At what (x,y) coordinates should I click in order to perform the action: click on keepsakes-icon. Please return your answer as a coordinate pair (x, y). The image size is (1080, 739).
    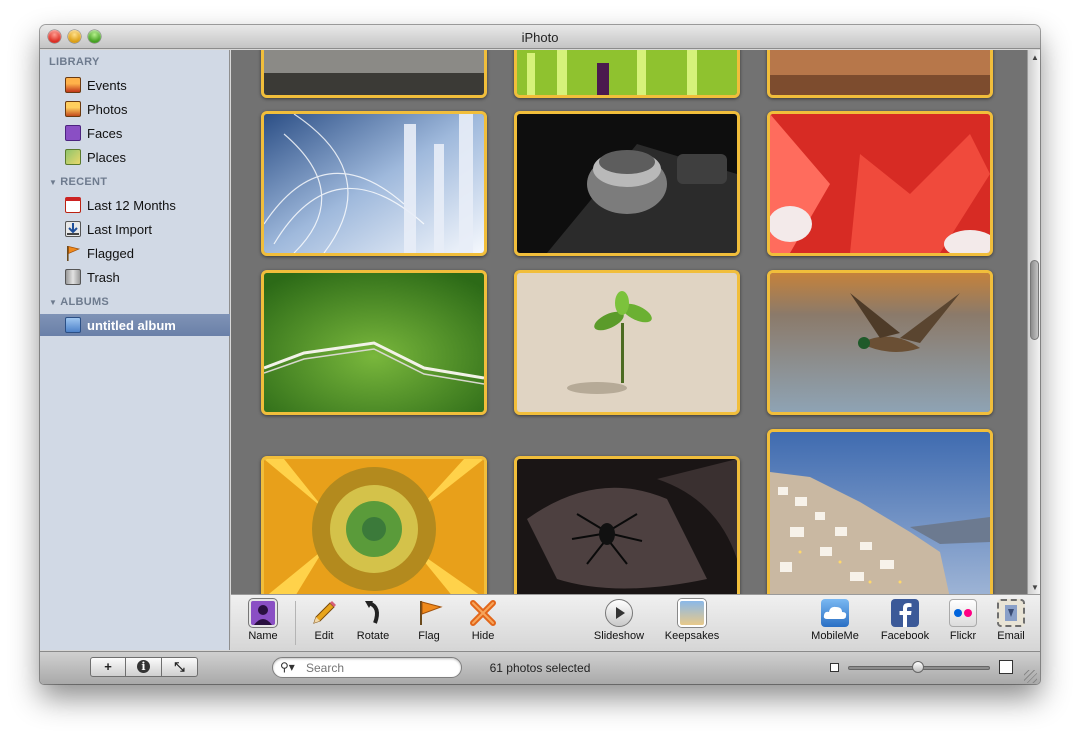
    Looking at the image, I should click on (692, 613).